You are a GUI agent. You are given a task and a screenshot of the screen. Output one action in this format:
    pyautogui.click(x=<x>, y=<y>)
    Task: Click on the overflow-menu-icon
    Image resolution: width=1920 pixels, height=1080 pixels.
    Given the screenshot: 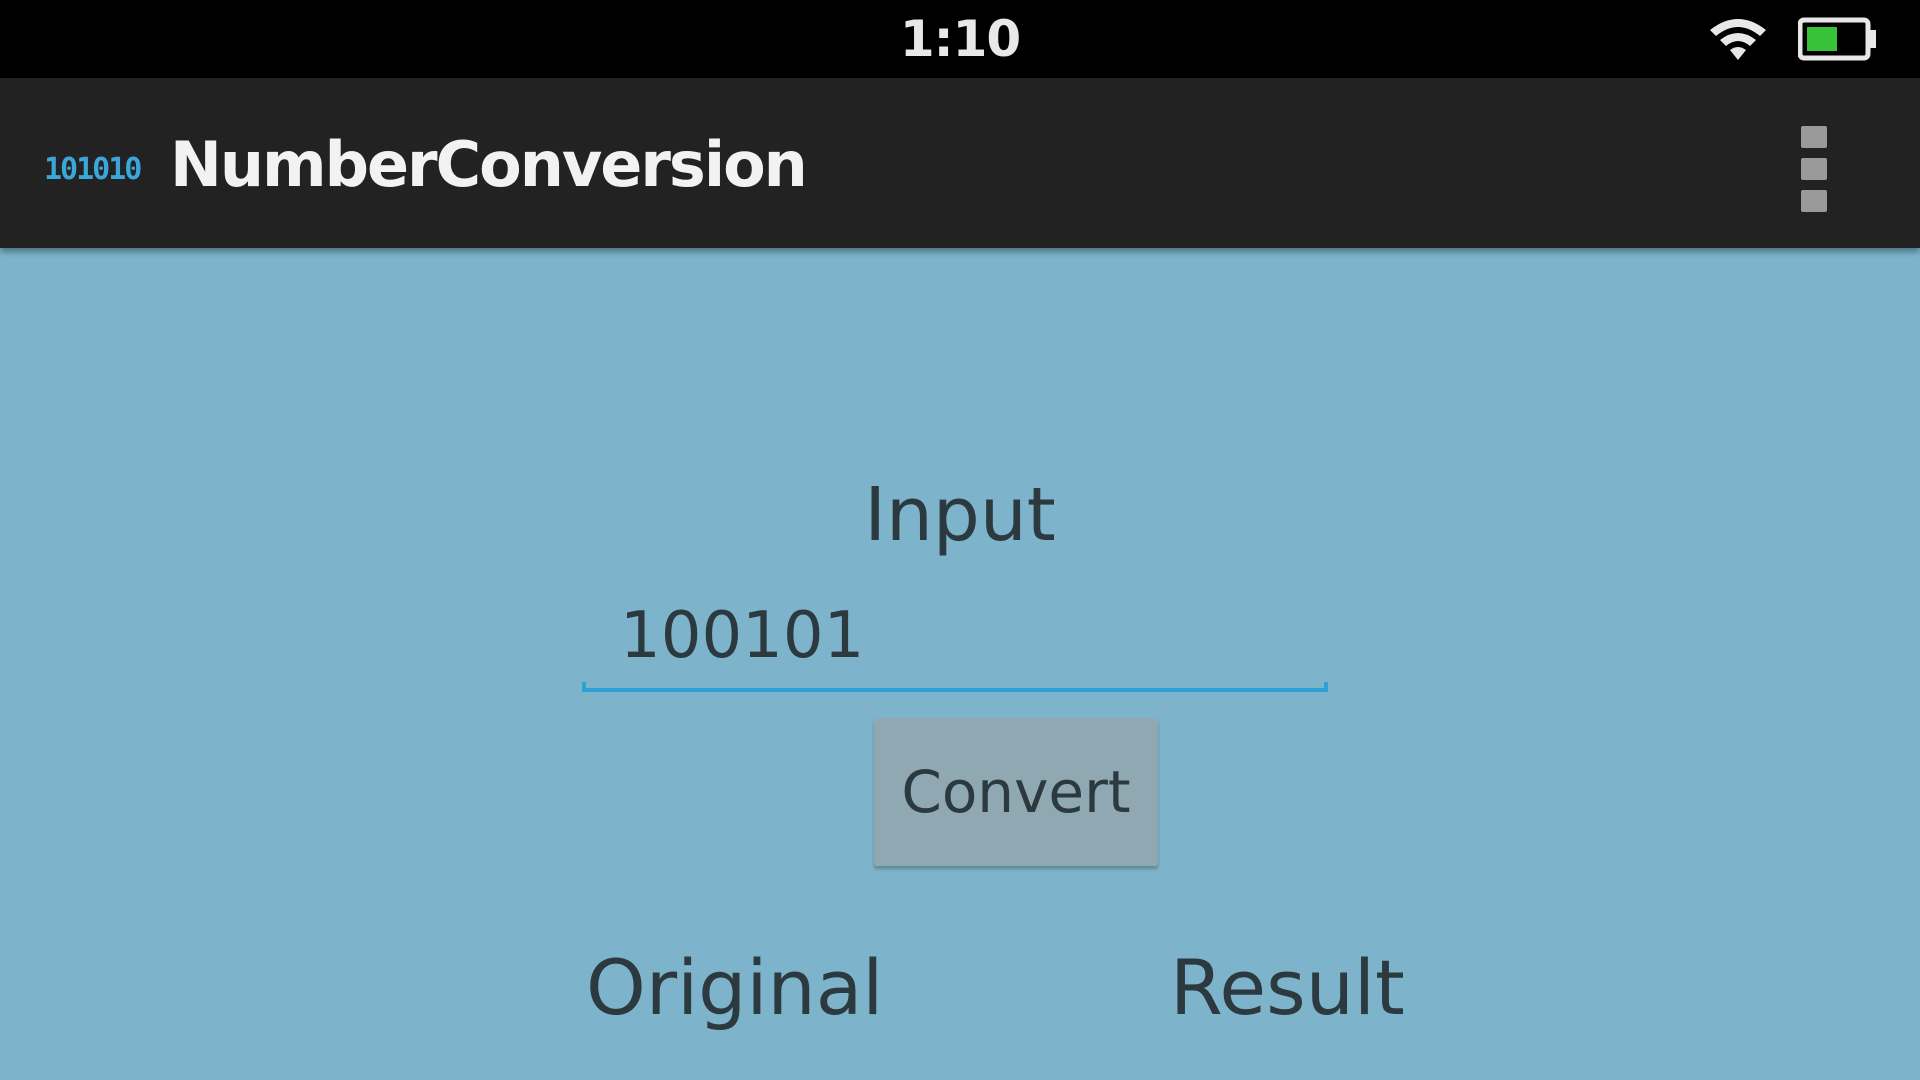 What is the action you would take?
    pyautogui.click(x=1814, y=169)
    